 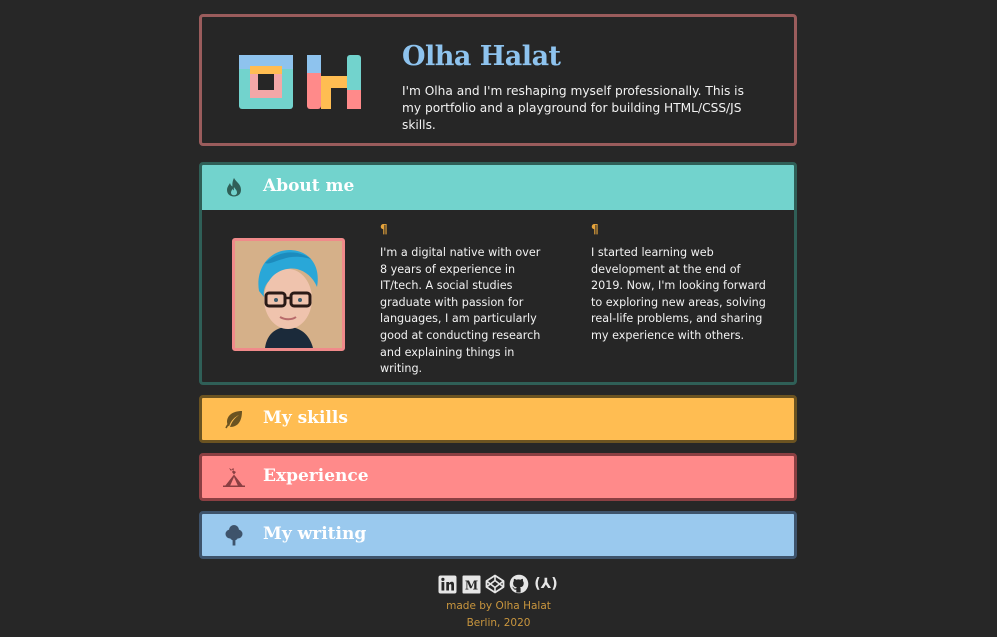 What do you see at coordinates (234, 187) in the screenshot?
I see `fire-icon` at bounding box center [234, 187].